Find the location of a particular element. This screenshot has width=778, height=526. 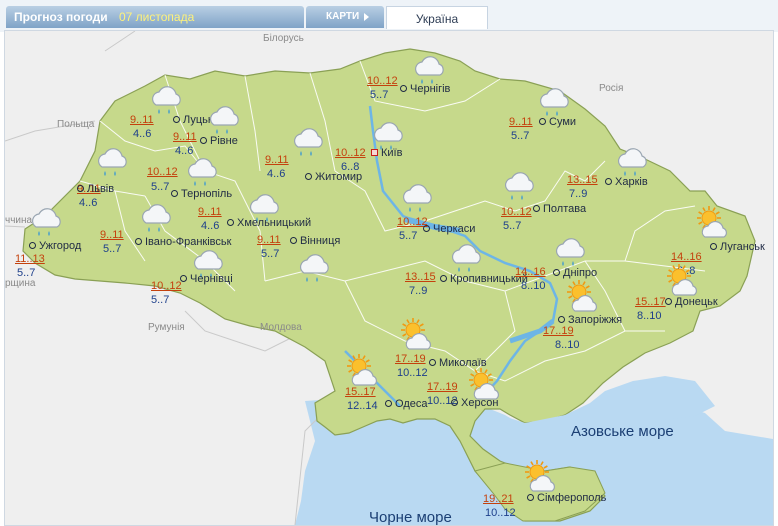

night-temperature: 7..9 is located at coordinates (418, 291).